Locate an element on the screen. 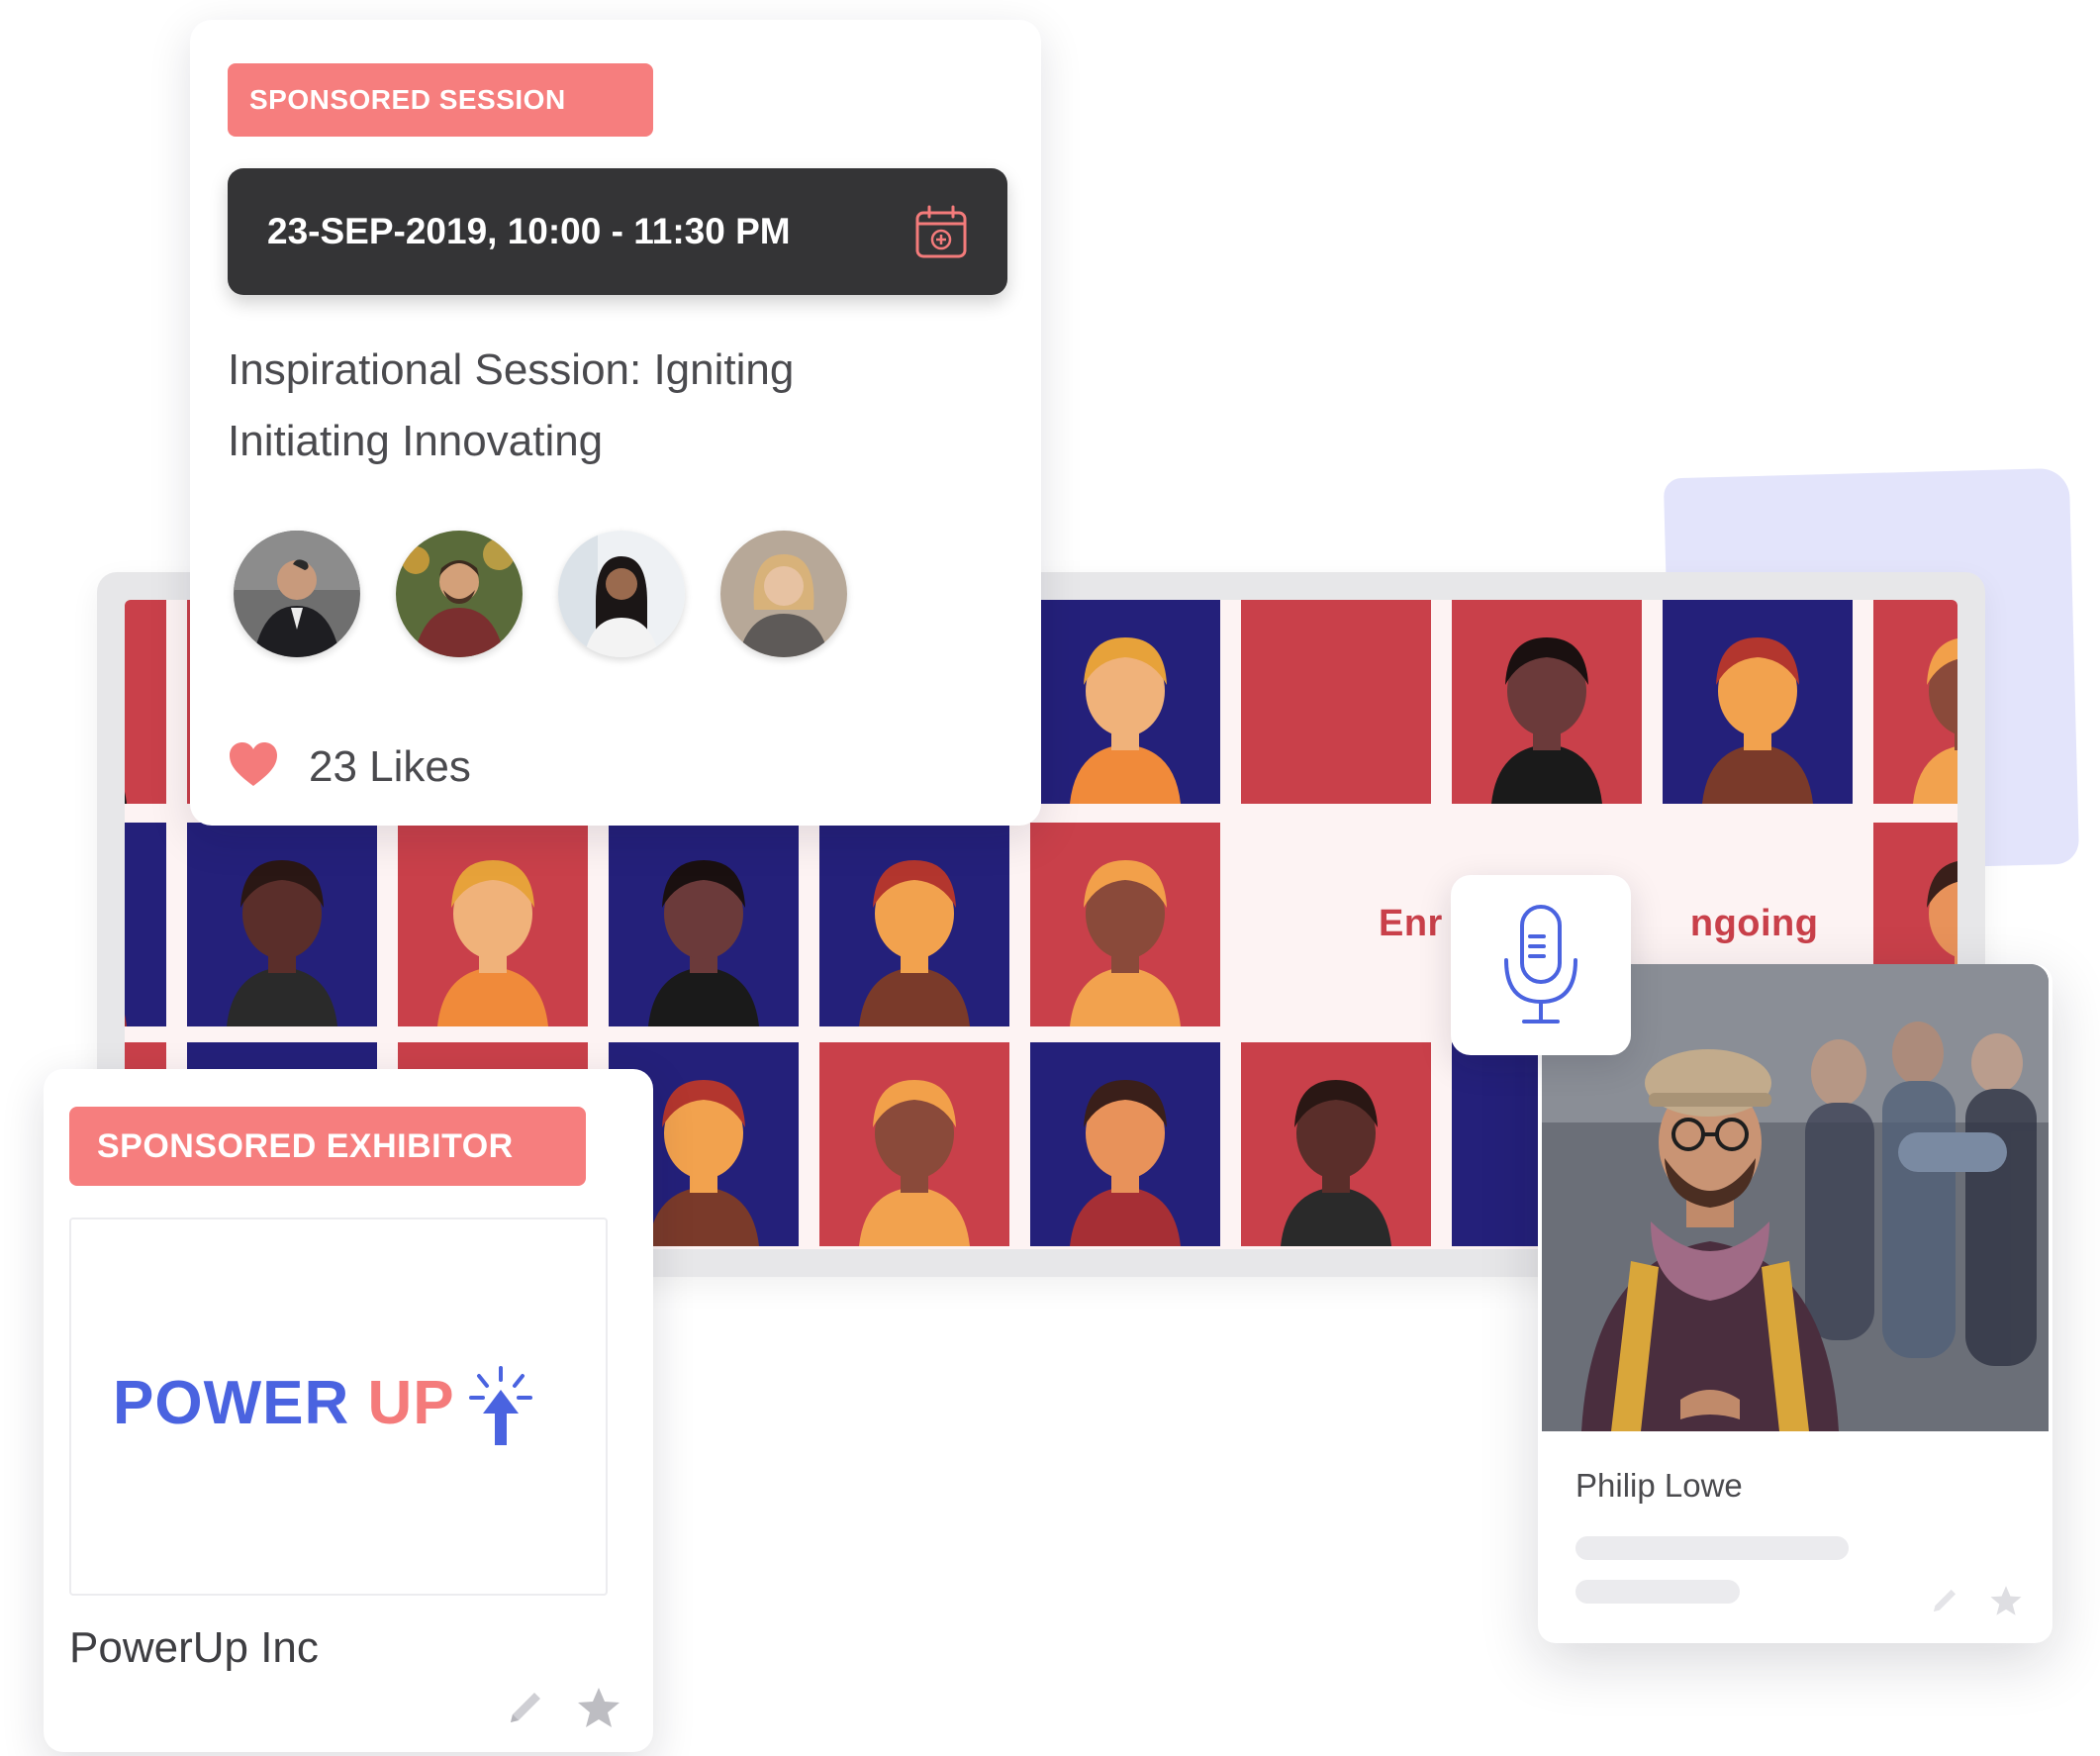  cursor-click-icon is located at coordinates (500, 1405).